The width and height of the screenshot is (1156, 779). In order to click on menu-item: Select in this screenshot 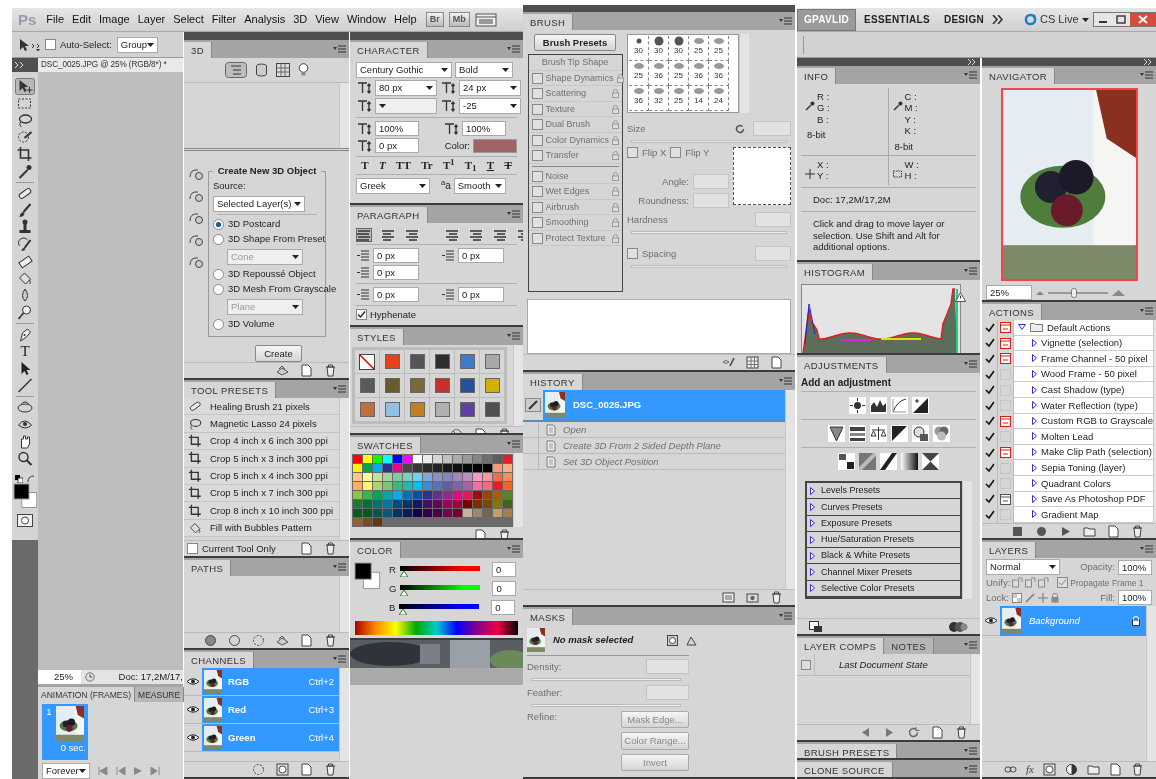, I will do `click(188, 19)`.